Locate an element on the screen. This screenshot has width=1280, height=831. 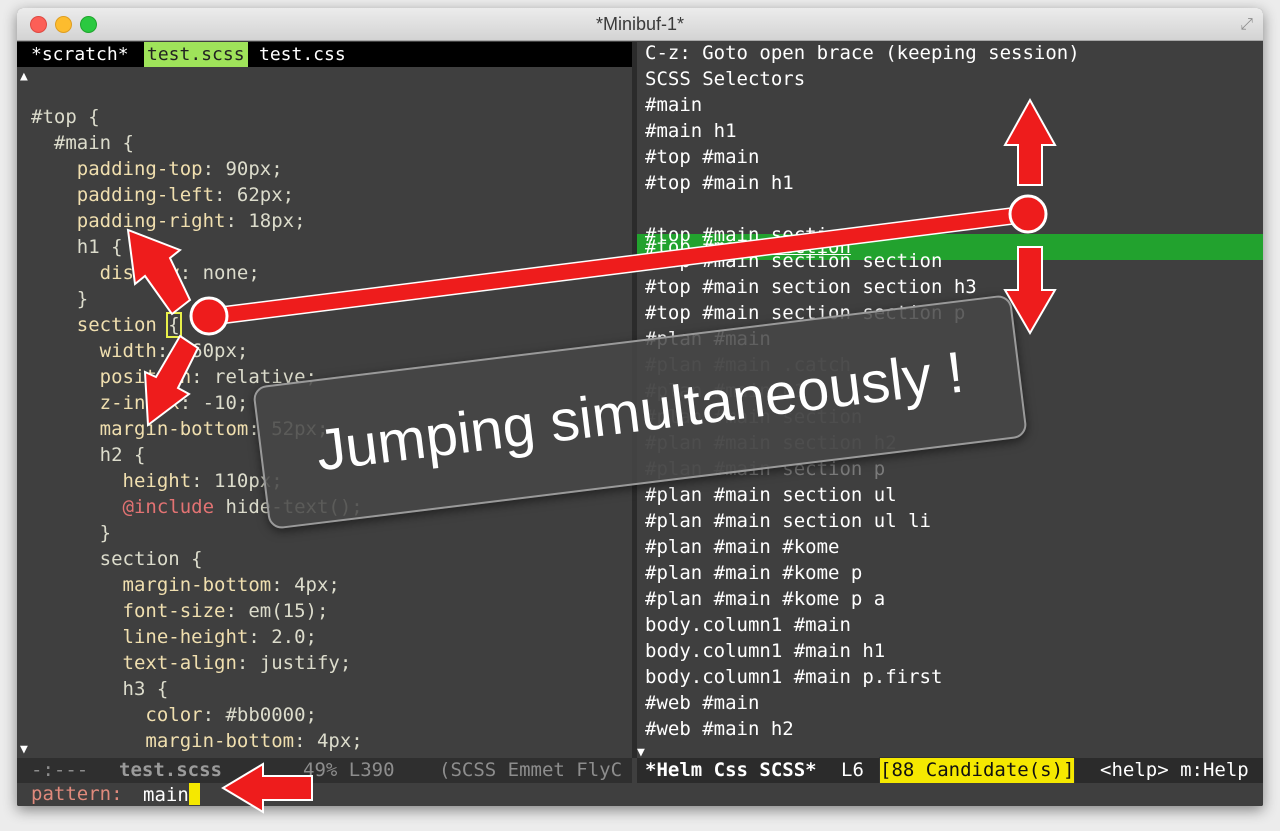
arrow-up-icon is located at coordinates (1030, 141).